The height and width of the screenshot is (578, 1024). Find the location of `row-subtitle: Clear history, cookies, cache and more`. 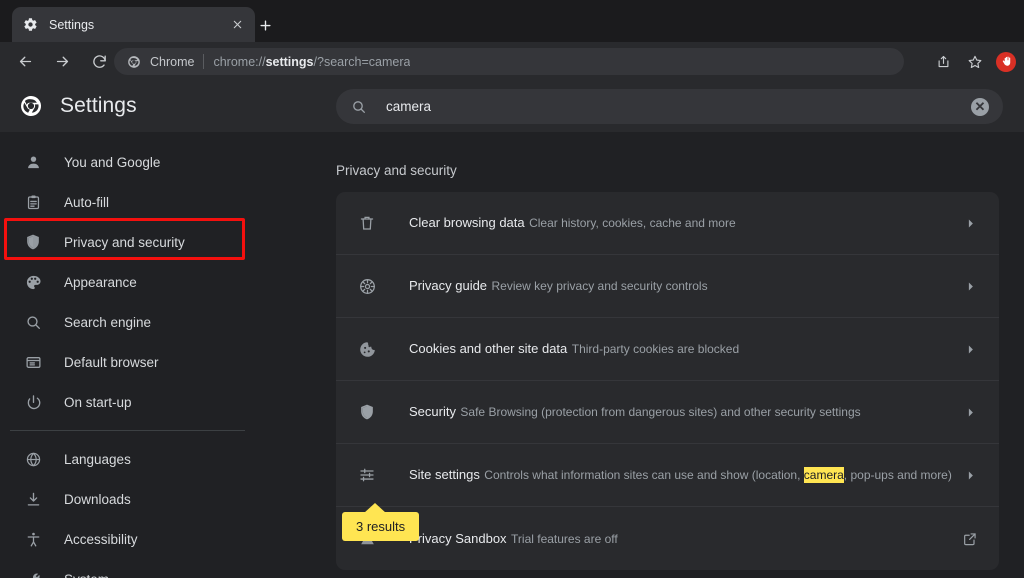

row-subtitle: Clear history, cookies, cache and more is located at coordinates (632, 223).